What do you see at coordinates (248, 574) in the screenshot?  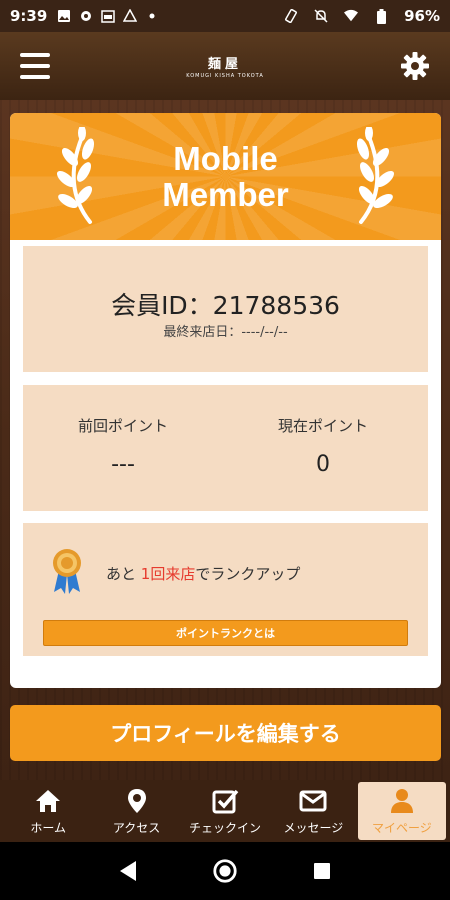 I see `rank-suffix: でランクアップ` at bounding box center [248, 574].